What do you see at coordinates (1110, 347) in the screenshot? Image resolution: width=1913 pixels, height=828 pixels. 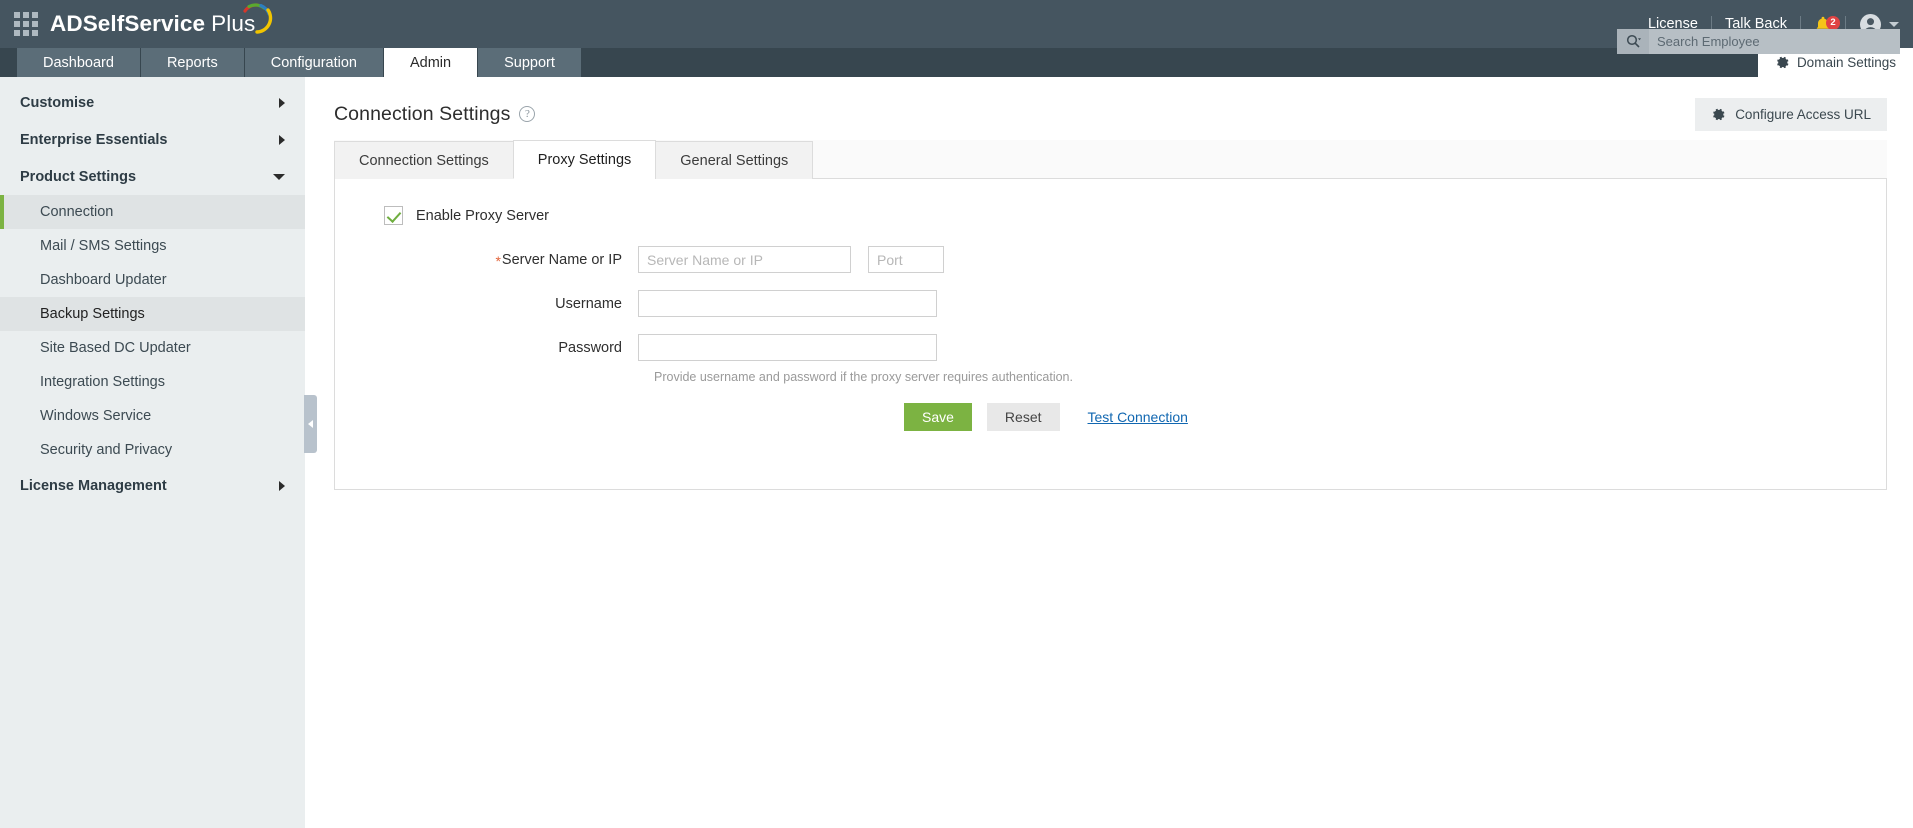 I see `password-row: Password` at bounding box center [1110, 347].